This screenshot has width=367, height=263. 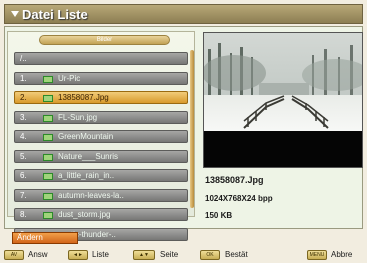 What do you see at coordinates (192, 129) in the screenshot?
I see `list-scrollbar` at bounding box center [192, 129].